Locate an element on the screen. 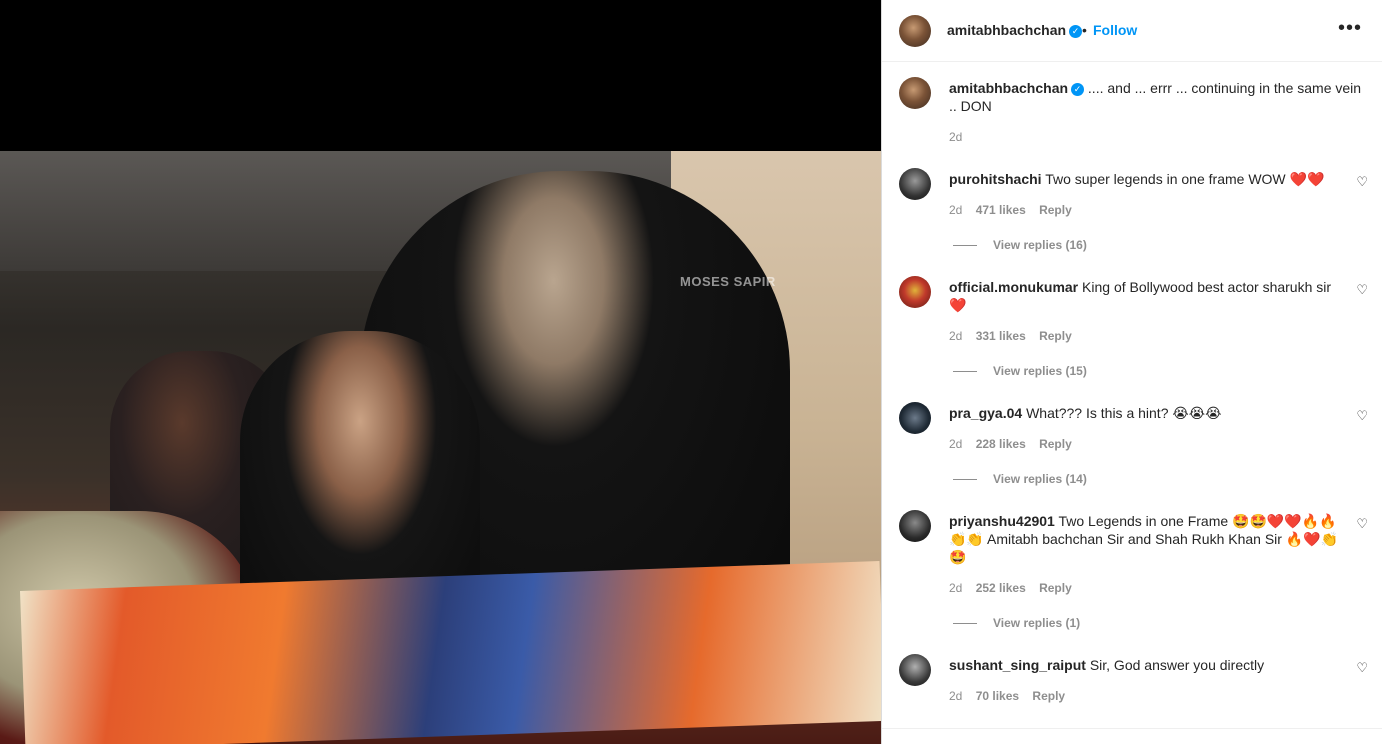 Image resolution: width=1382 pixels, height=744 pixels. caption-meta: 2d is located at coordinates (960, 137).